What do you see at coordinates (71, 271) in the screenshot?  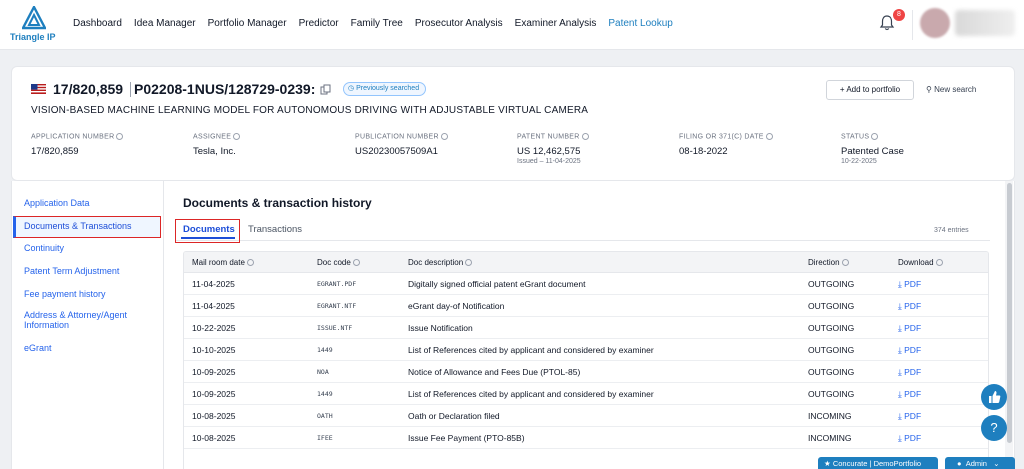 I see `sidebar-item-patent-term-adjustment: Patent Term Adjustment` at bounding box center [71, 271].